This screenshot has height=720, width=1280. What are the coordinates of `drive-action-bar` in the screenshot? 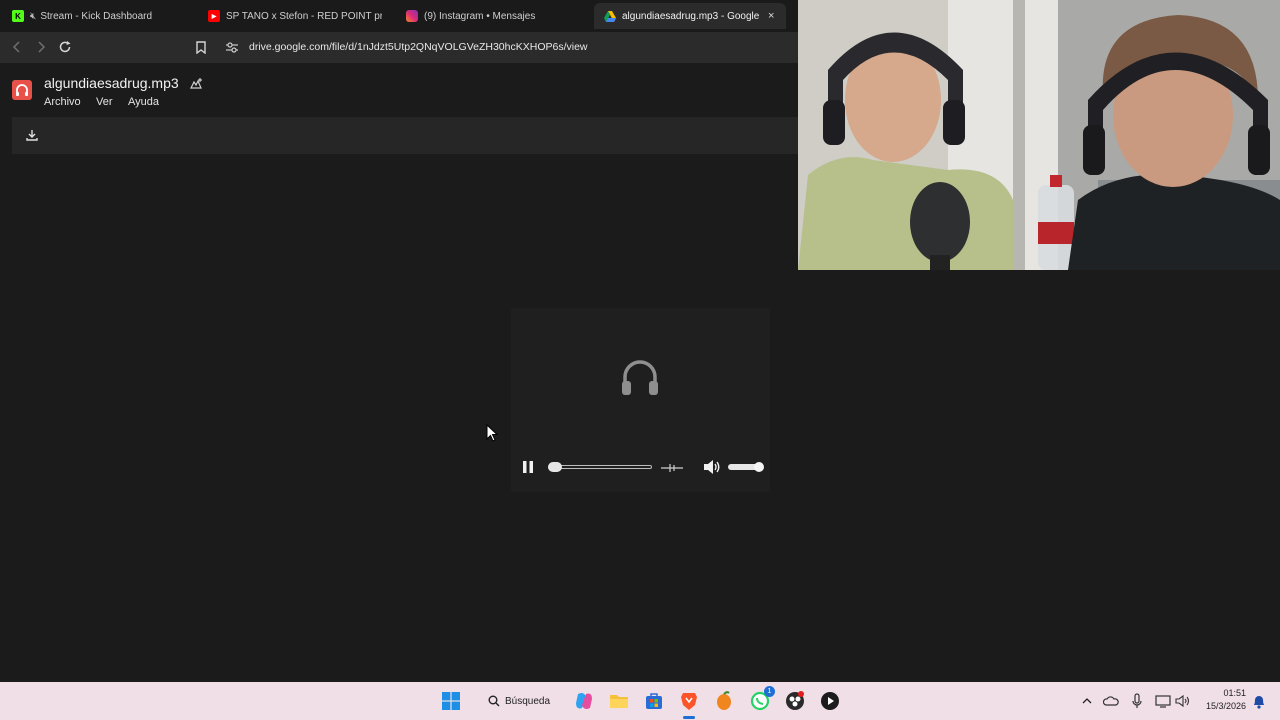 It's located at (405, 135).